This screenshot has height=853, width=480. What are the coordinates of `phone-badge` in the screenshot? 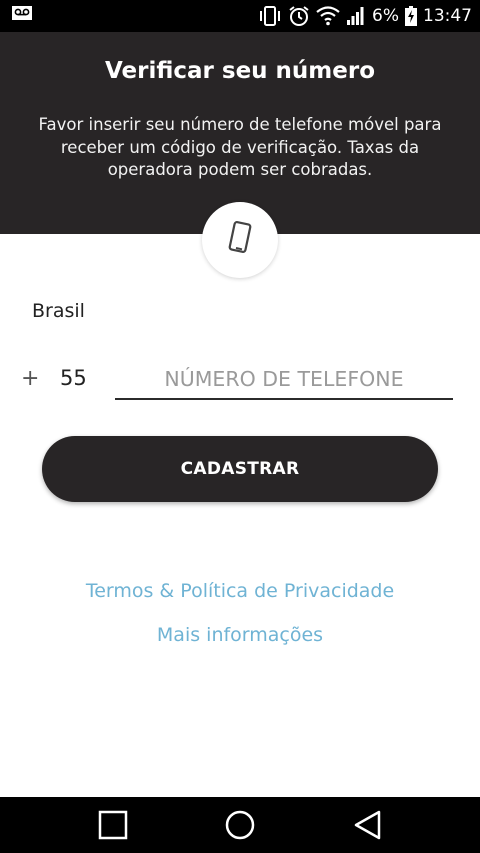 It's located at (240, 240).